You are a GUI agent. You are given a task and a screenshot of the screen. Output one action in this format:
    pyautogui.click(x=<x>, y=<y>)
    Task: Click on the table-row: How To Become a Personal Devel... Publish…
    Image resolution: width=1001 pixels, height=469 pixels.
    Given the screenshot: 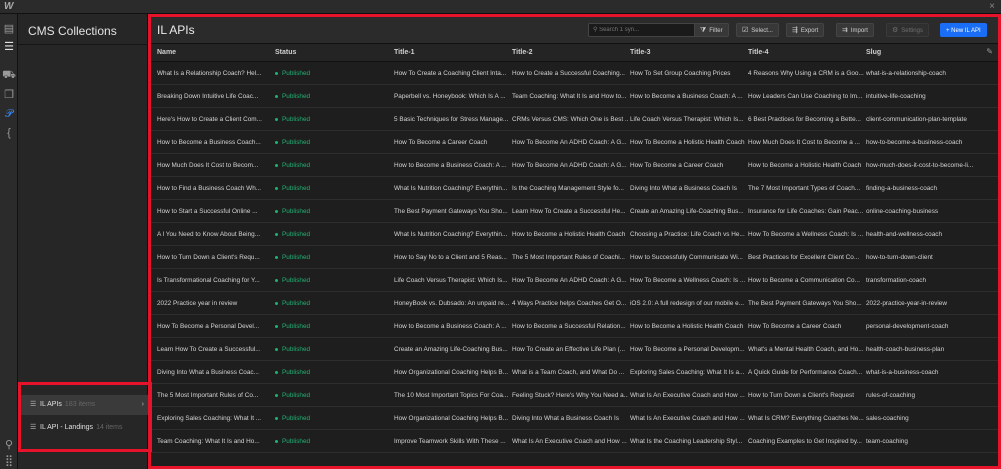 What is the action you would take?
    pyautogui.click(x=574, y=326)
    